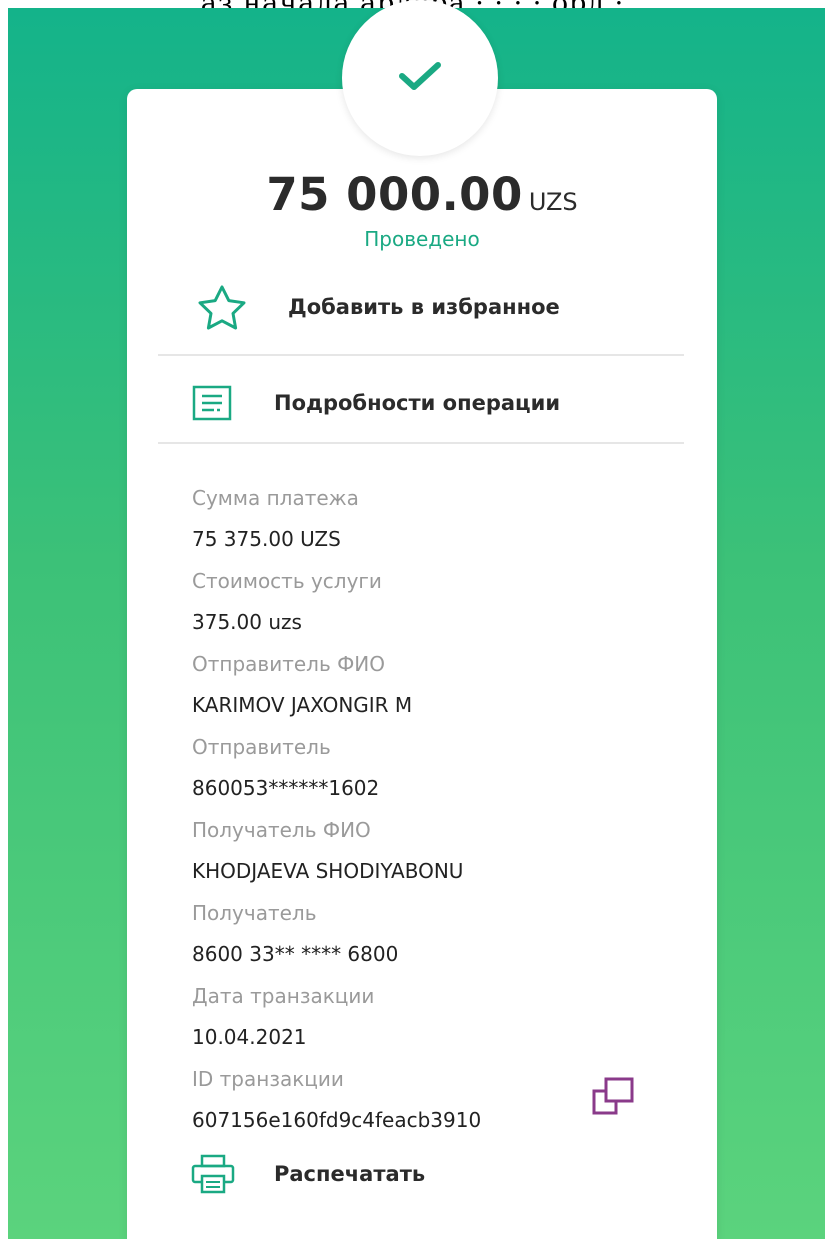 Image resolution: width=825 pixels, height=1239 pixels. Describe the element at coordinates (212, 403) in the screenshot. I see `document-list-icon` at that location.